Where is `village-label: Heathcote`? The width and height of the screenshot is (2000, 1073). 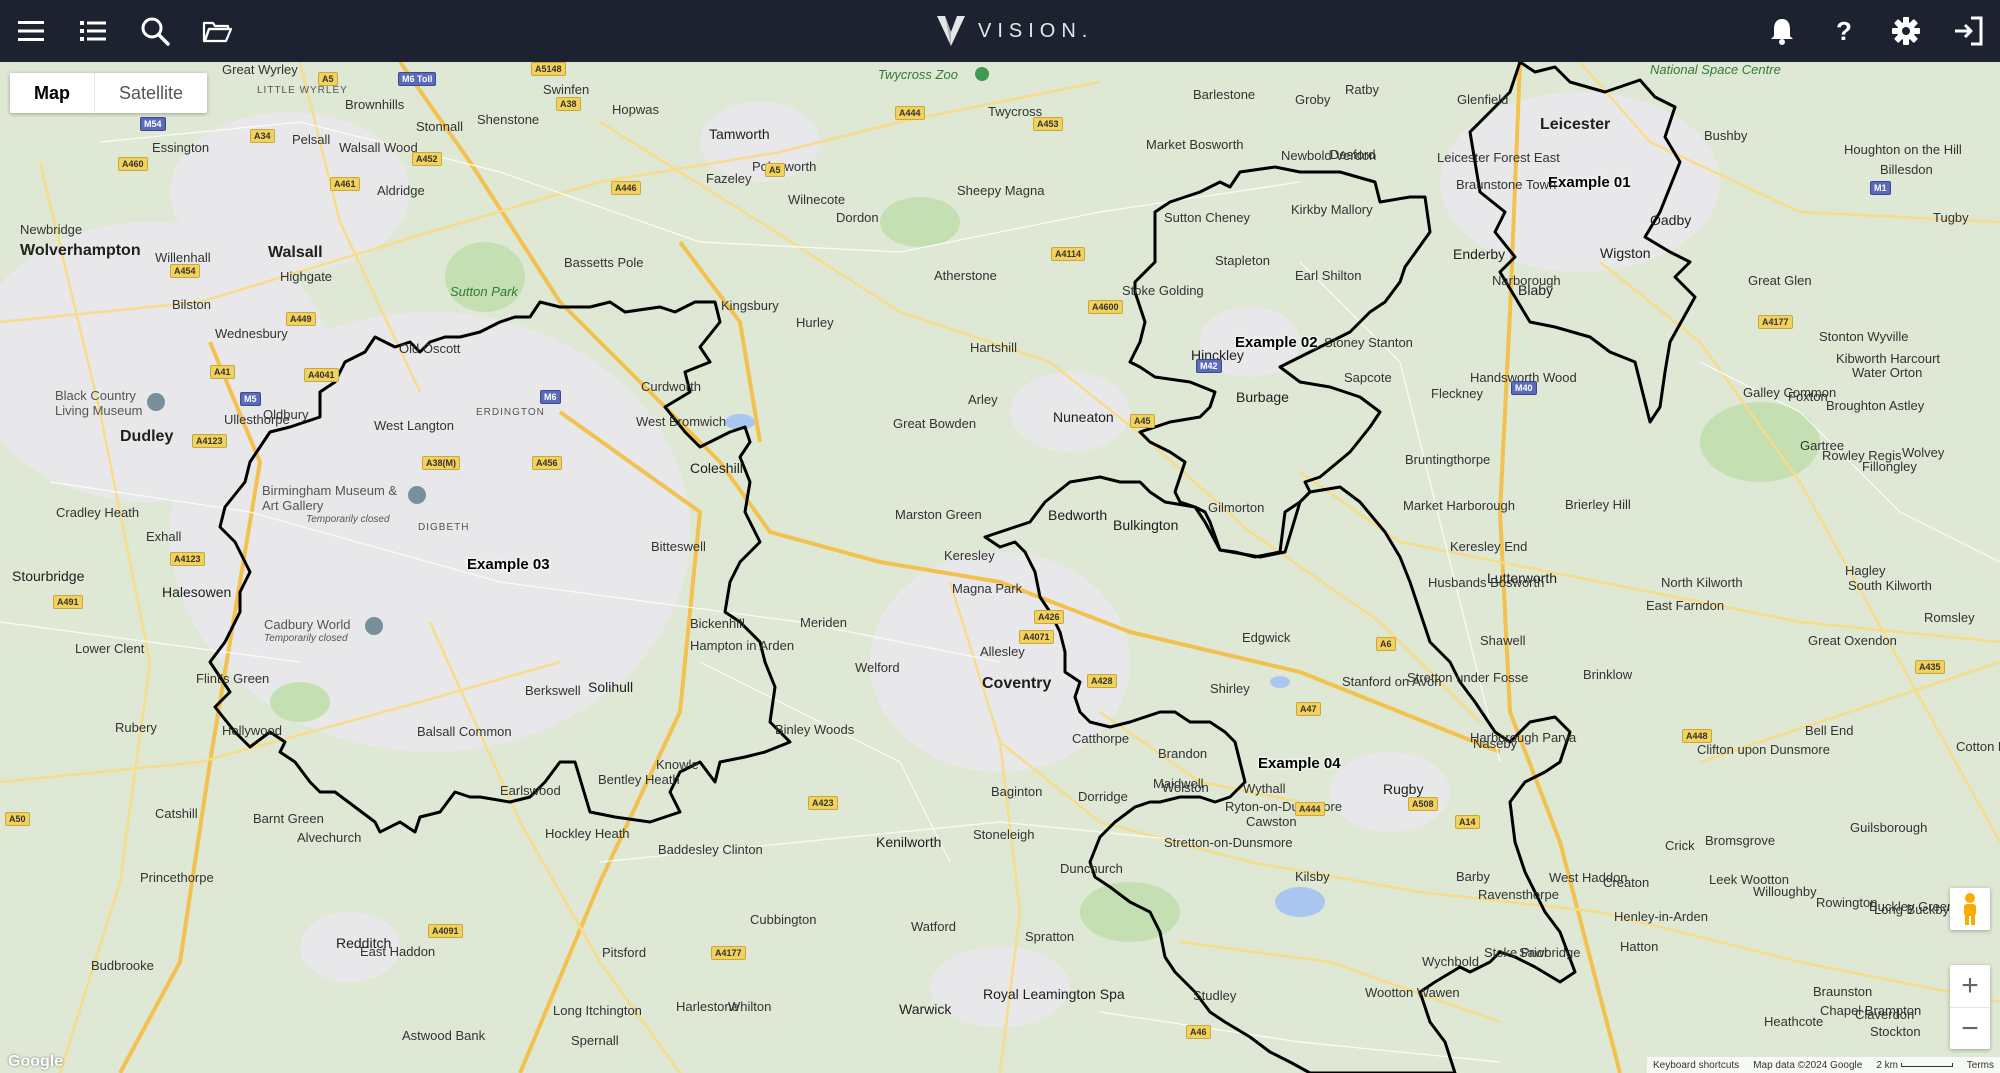 village-label: Heathcote is located at coordinates (1794, 1021).